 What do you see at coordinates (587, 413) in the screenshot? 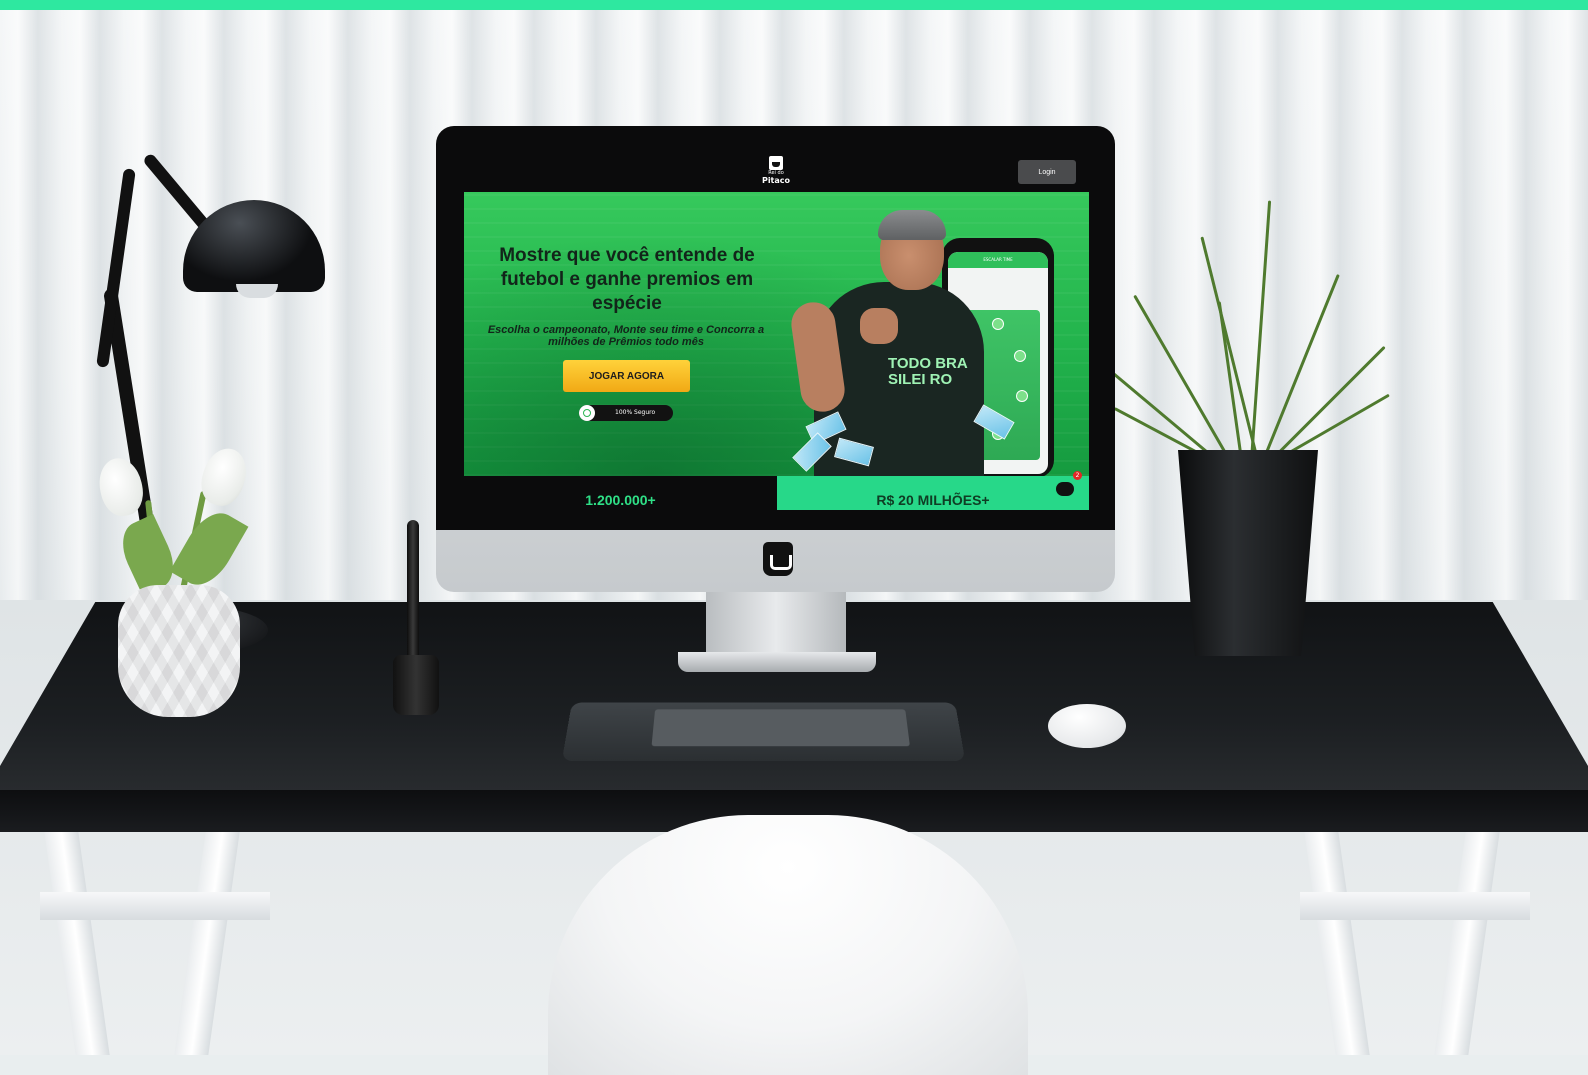
I see `shield-check-icon` at bounding box center [587, 413].